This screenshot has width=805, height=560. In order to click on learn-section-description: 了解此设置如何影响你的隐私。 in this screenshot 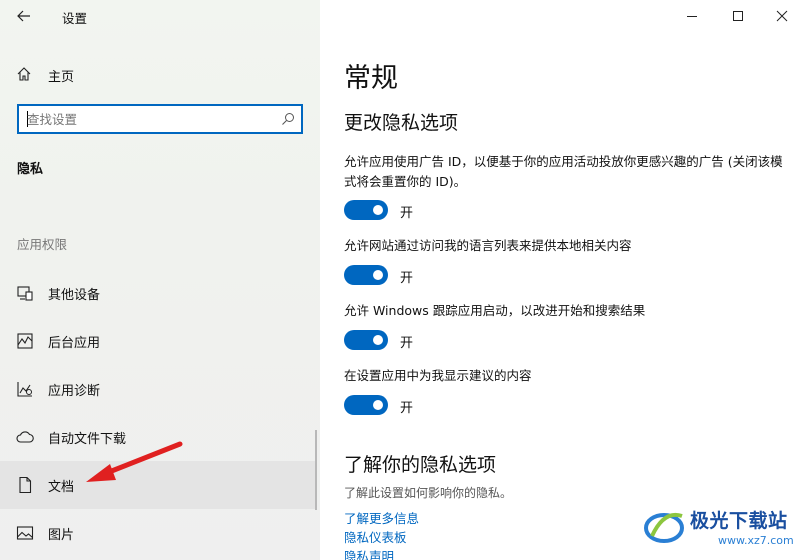, I will do `click(428, 493)`.